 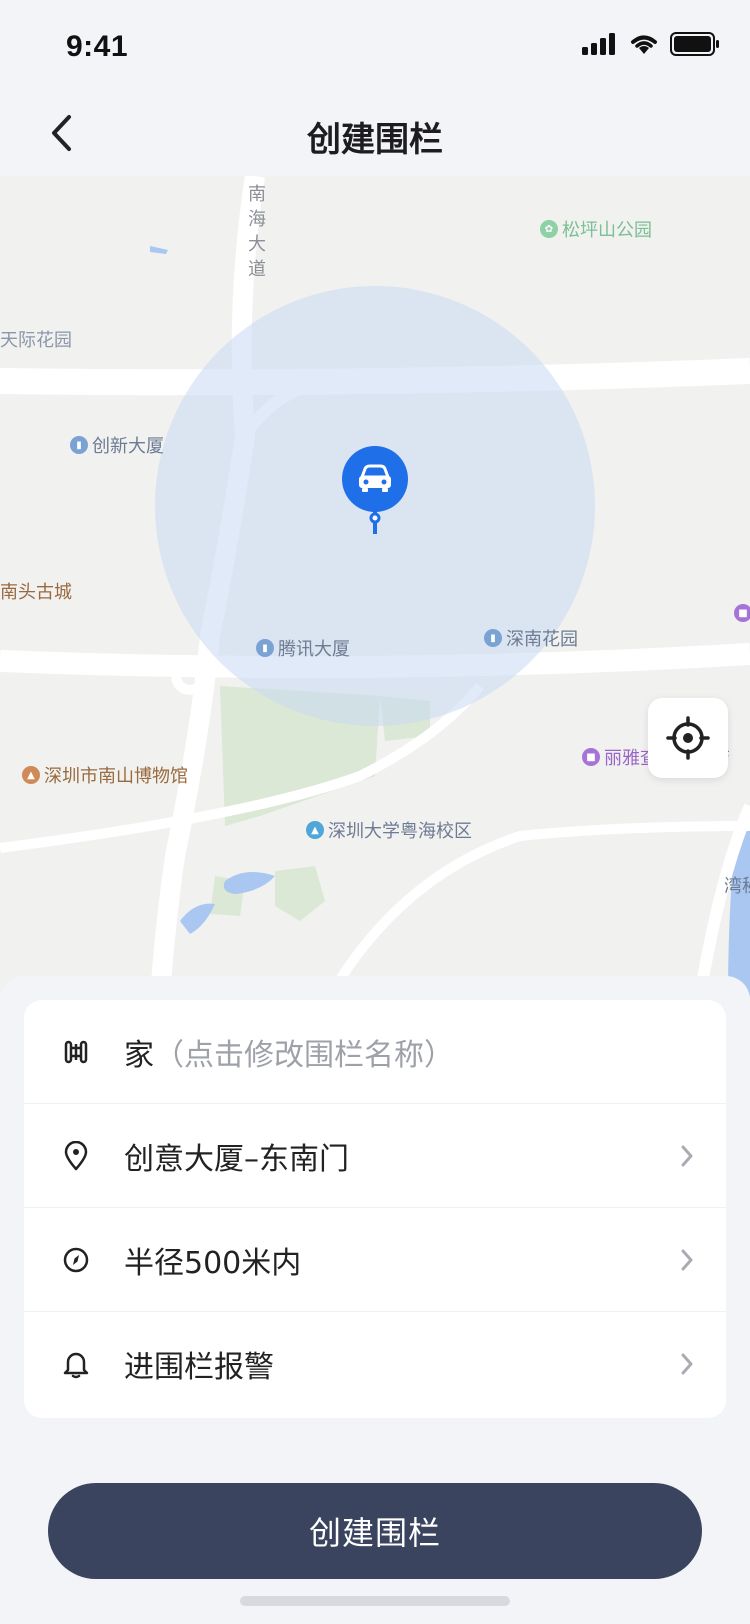 I want to click on location-pin-icon, so click(x=76, y=1155).